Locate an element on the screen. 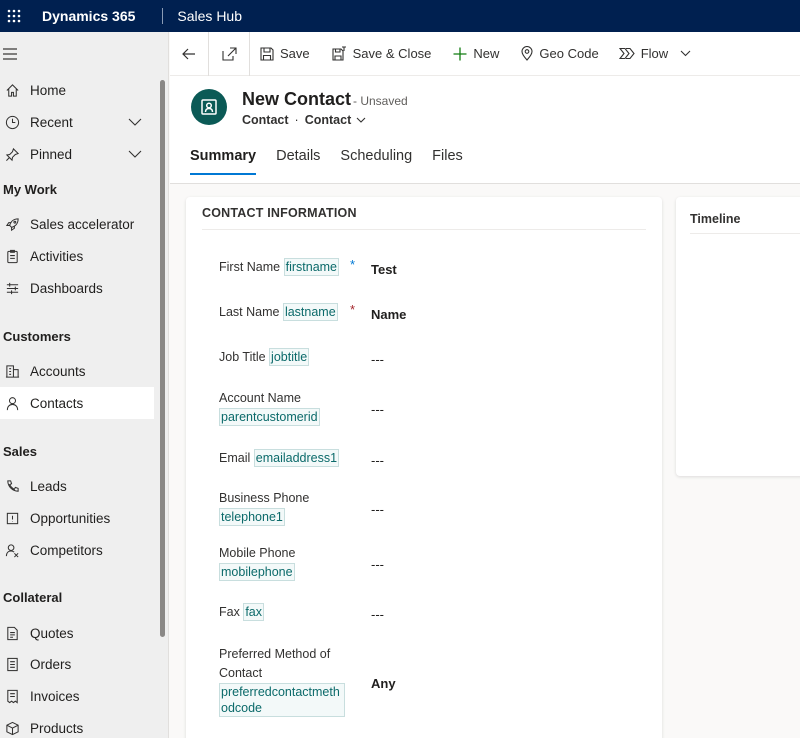 Image resolution: width=800 pixels, height=738 pixels. plus-icon is located at coordinates (460, 54).